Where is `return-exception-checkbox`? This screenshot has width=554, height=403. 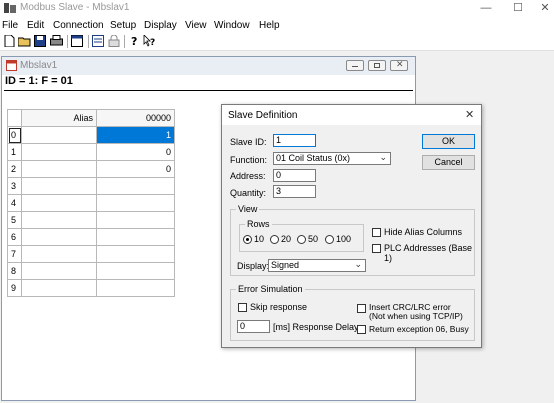
return-exception-checkbox is located at coordinates (361, 329).